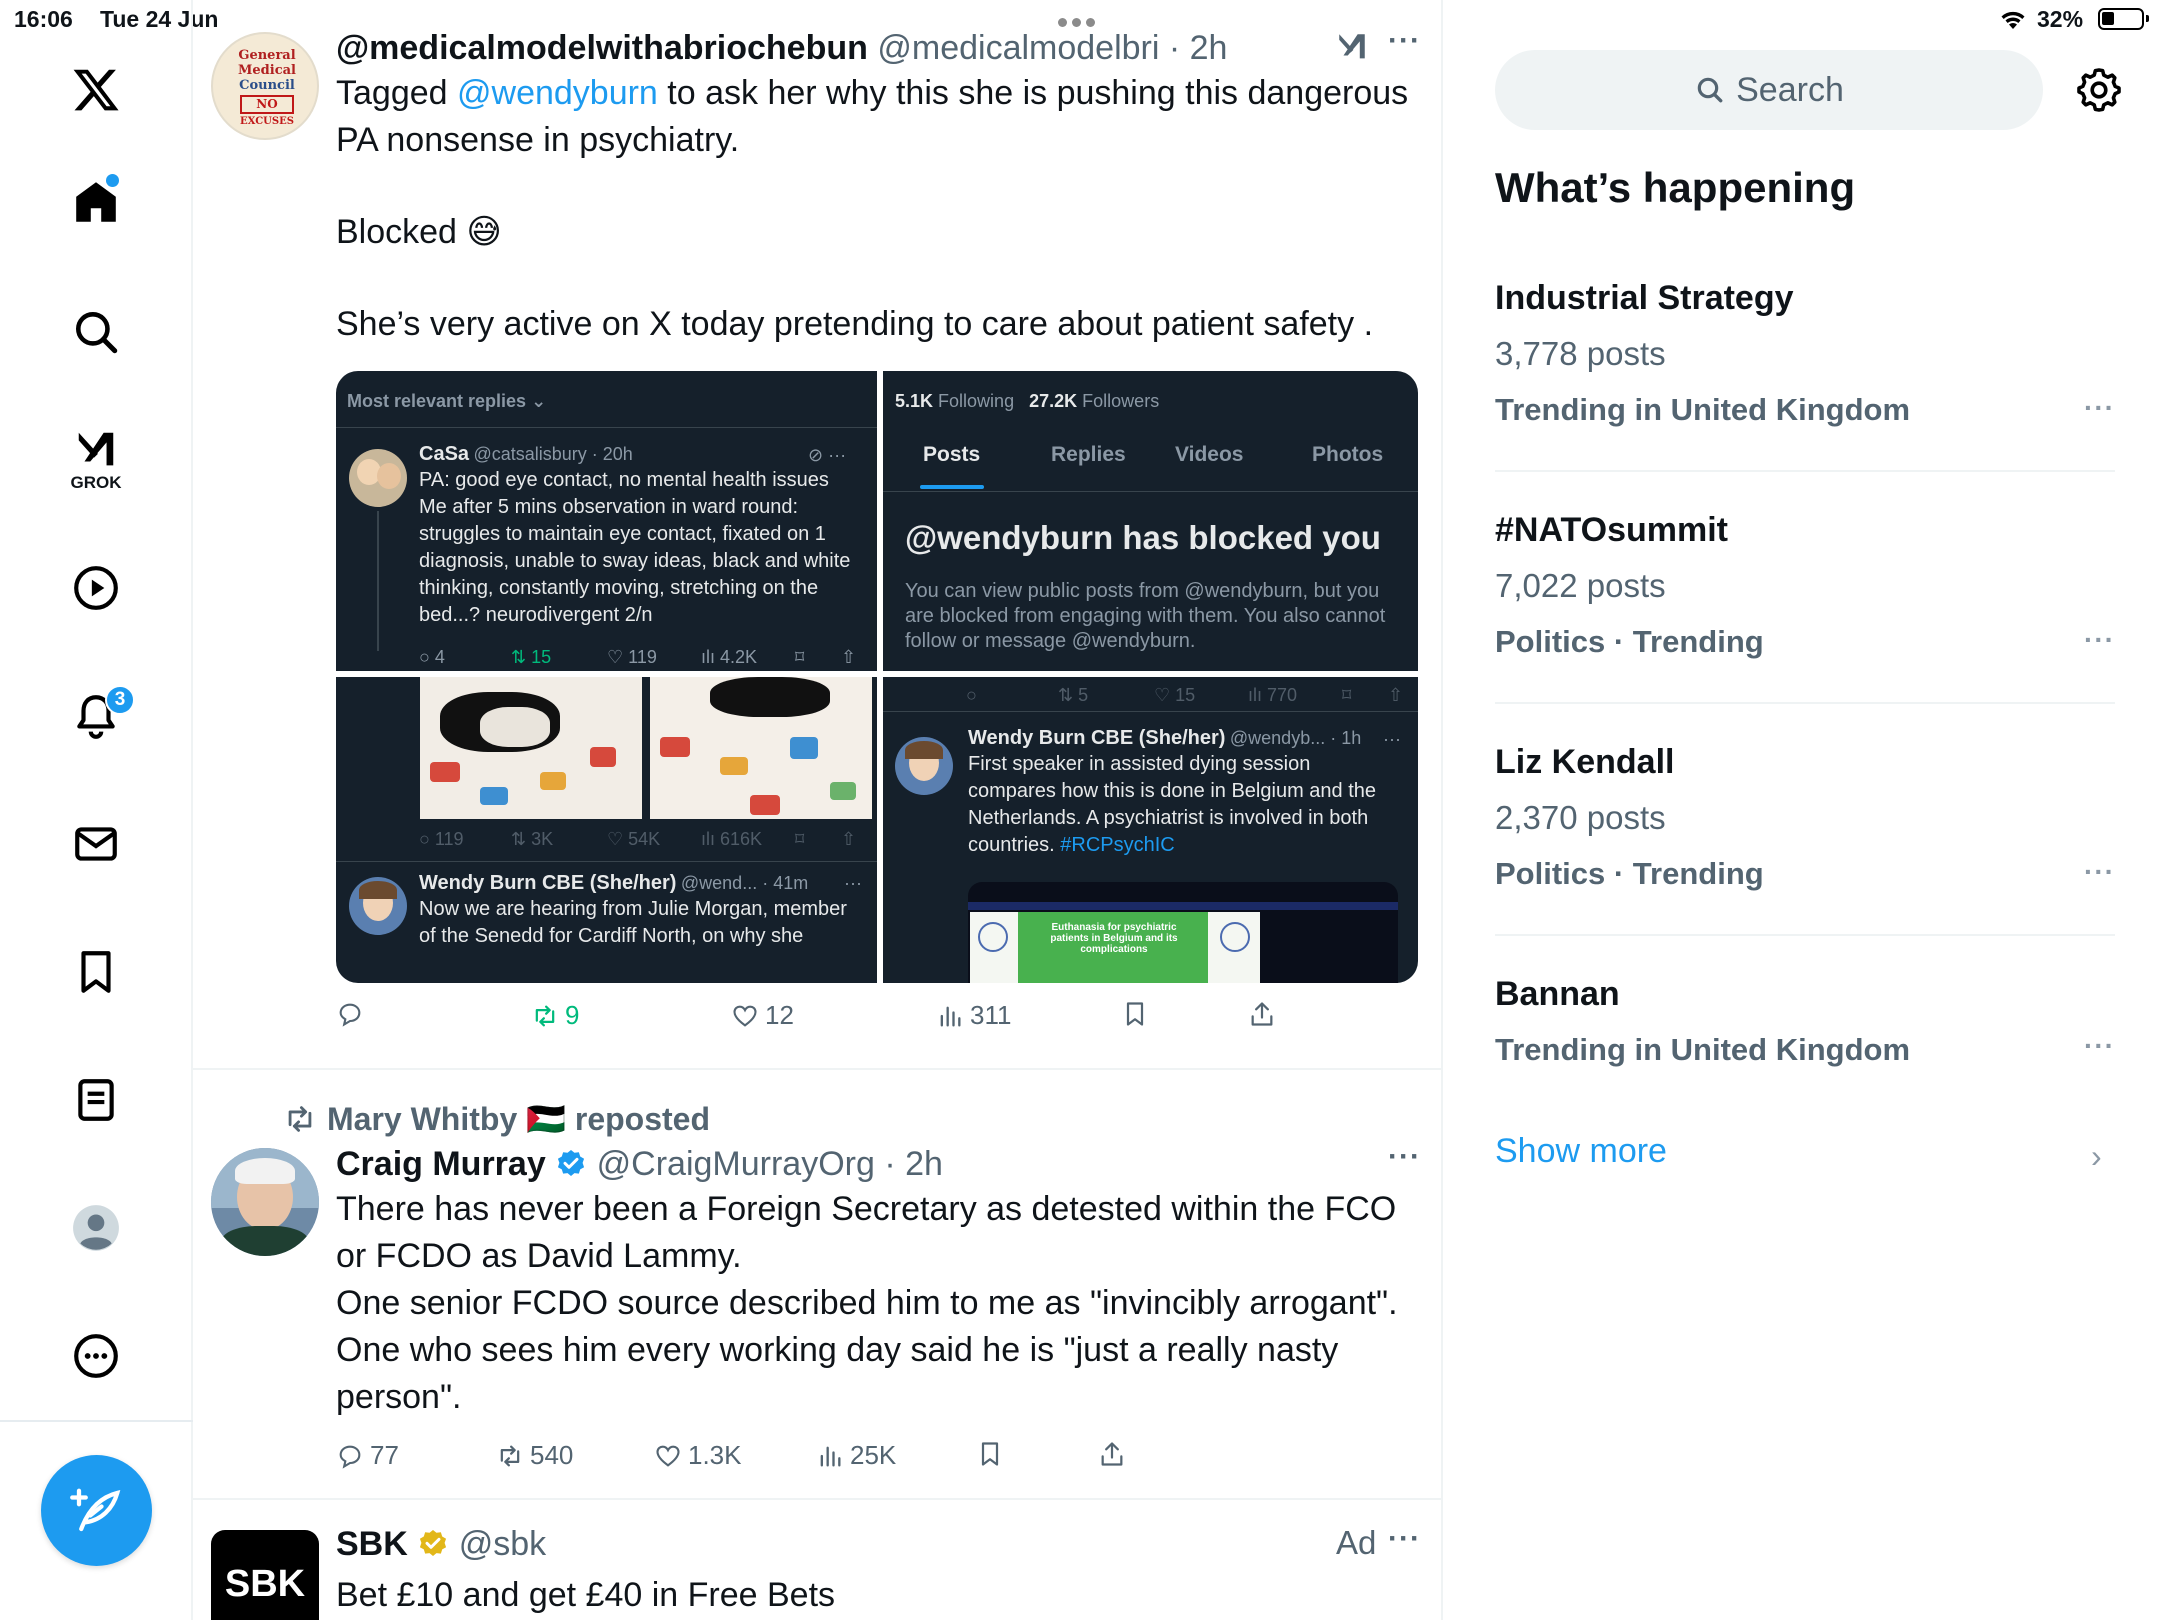 The width and height of the screenshot is (2160, 1620). I want to click on avatar-text: EXCUSES, so click(267, 121).